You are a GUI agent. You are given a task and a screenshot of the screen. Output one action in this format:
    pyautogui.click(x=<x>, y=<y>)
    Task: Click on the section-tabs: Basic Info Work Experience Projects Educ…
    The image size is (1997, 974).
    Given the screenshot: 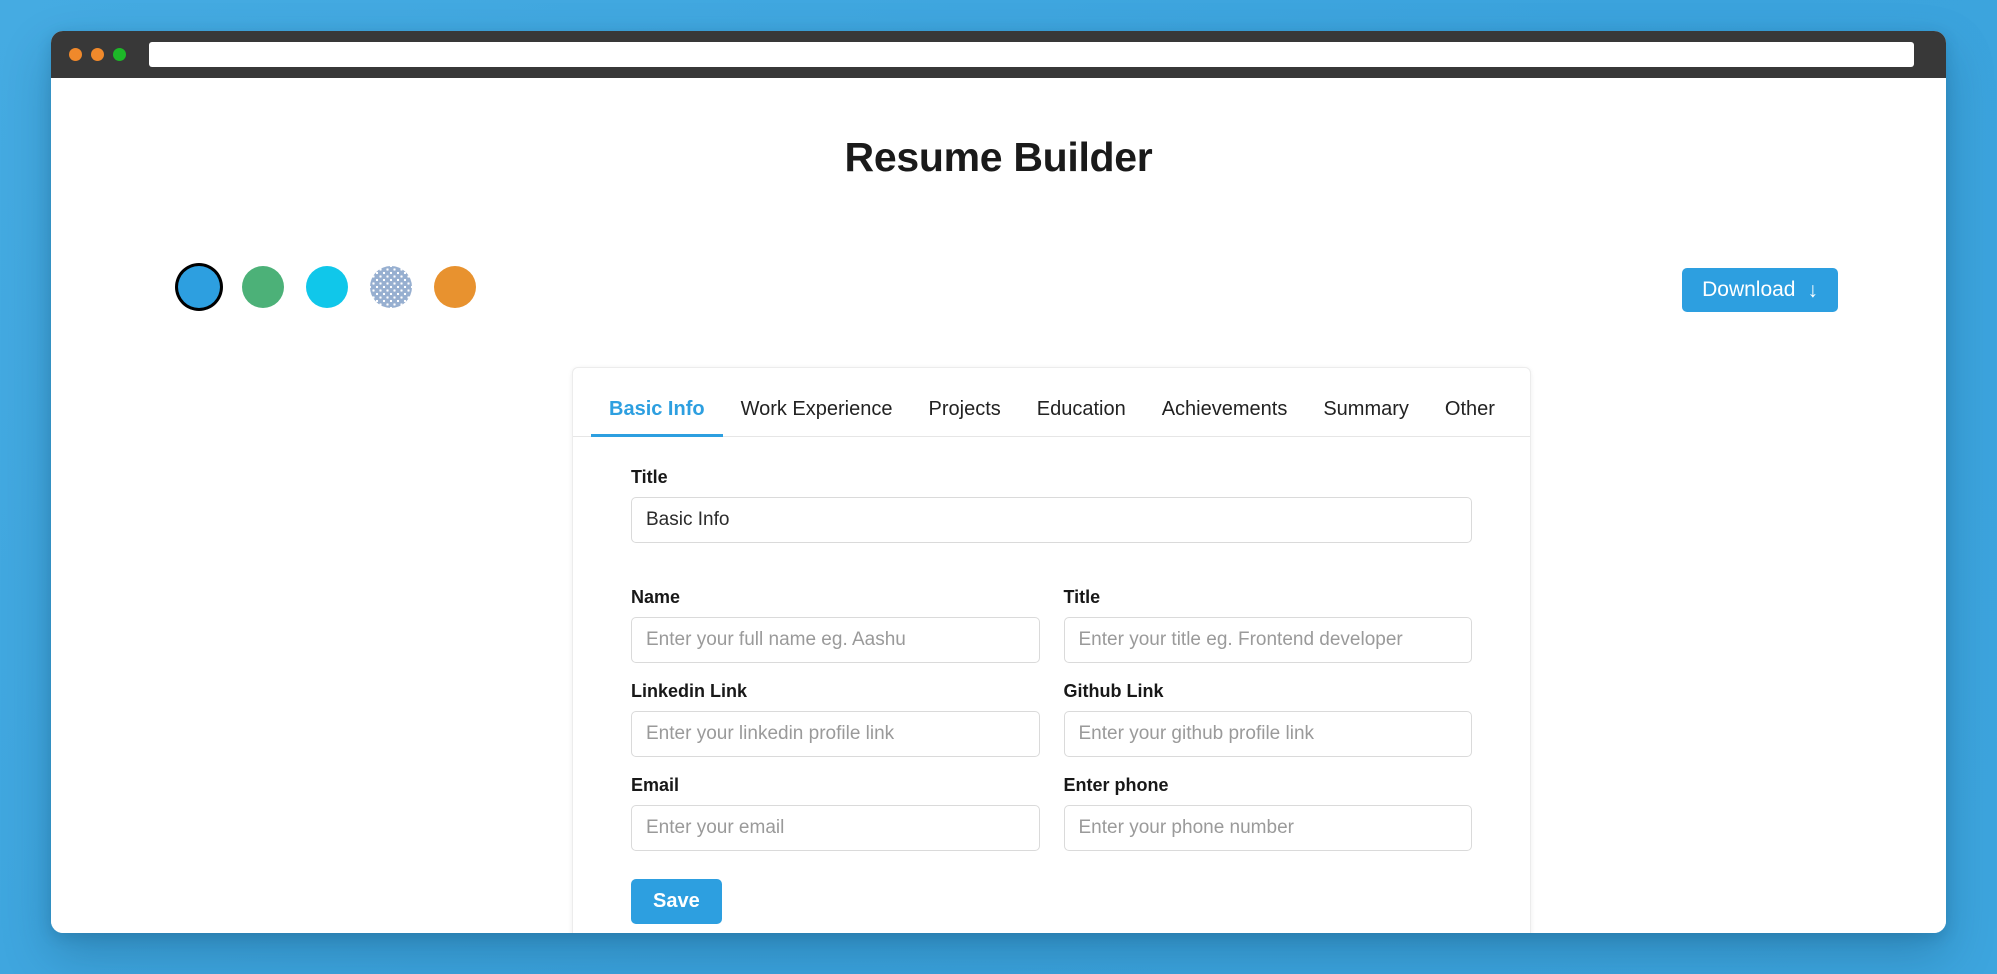 What is the action you would take?
    pyautogui.click(x=1051, y=402)
    